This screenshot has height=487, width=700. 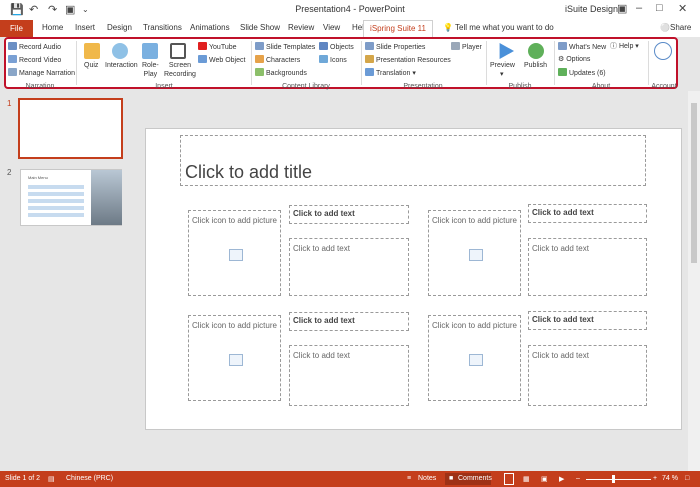 What do you see at coordinates (398, 29) in the screenshot?
I see `tab-ispring-suite: iSpring Suite 11` at bounding box center [398, 29].